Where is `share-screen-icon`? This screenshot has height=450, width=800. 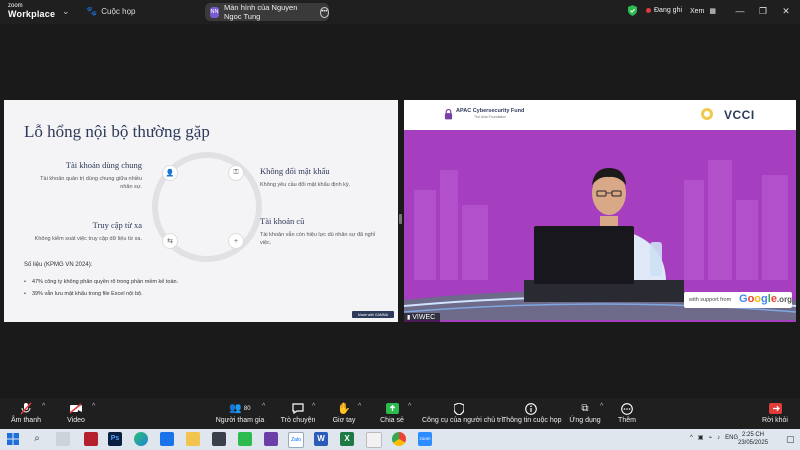 share-screen-icon is located at coordinates (392, 408).